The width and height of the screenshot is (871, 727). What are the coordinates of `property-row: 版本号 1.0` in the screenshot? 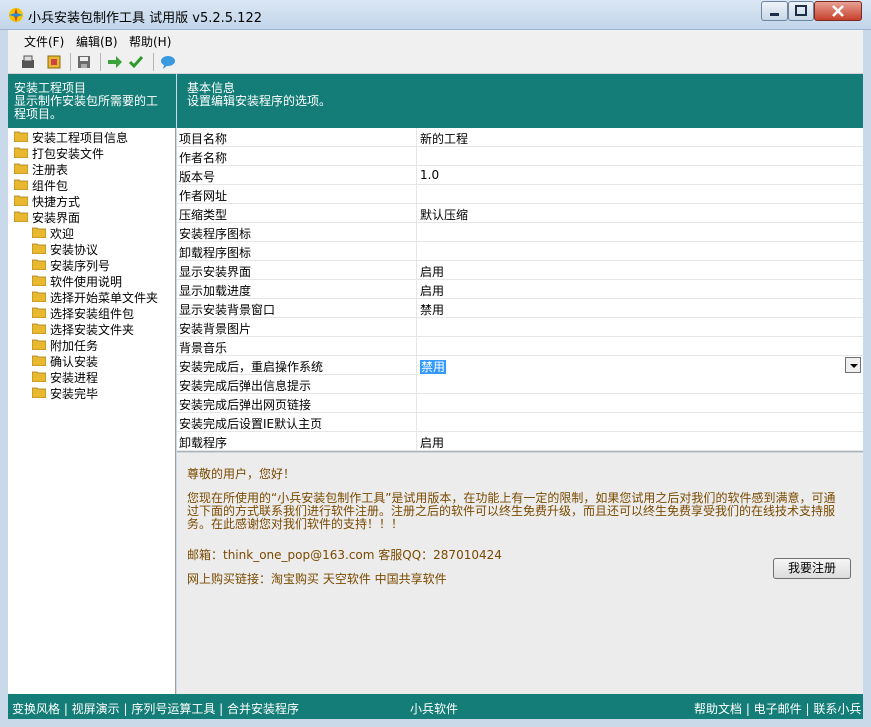 It's located at (520, 175).